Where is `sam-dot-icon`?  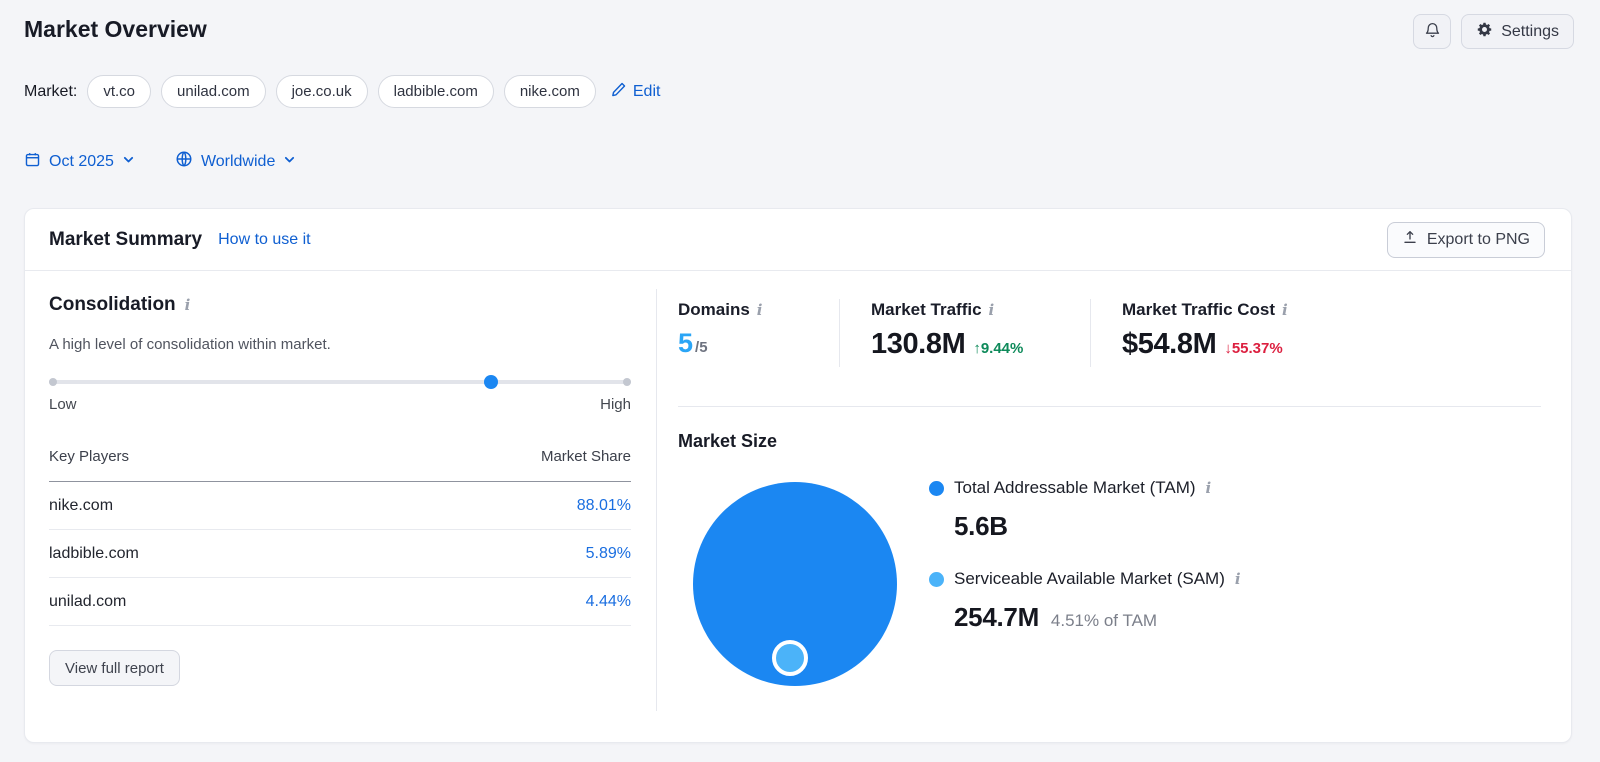 sam-dot-icon is located at coordinates (936, 579).